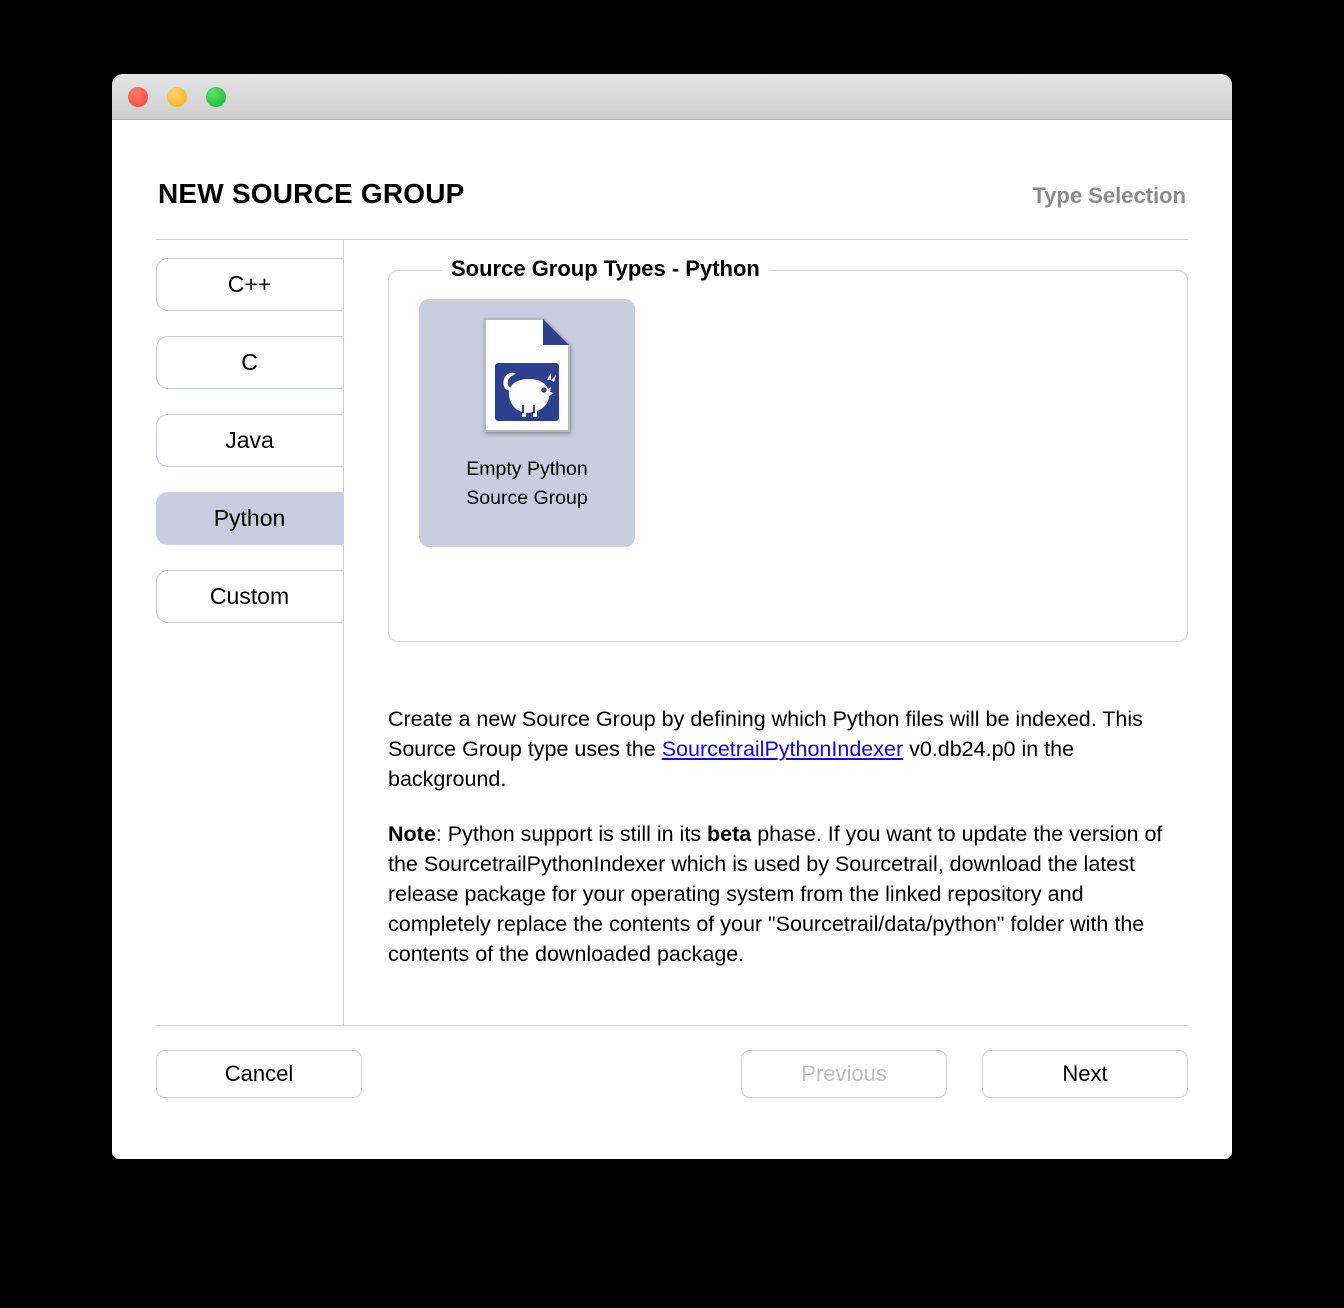 The width and height of the screenshot is (1344, 1308). I want to click on sidebar-item-python: Python, so click(249, 518).